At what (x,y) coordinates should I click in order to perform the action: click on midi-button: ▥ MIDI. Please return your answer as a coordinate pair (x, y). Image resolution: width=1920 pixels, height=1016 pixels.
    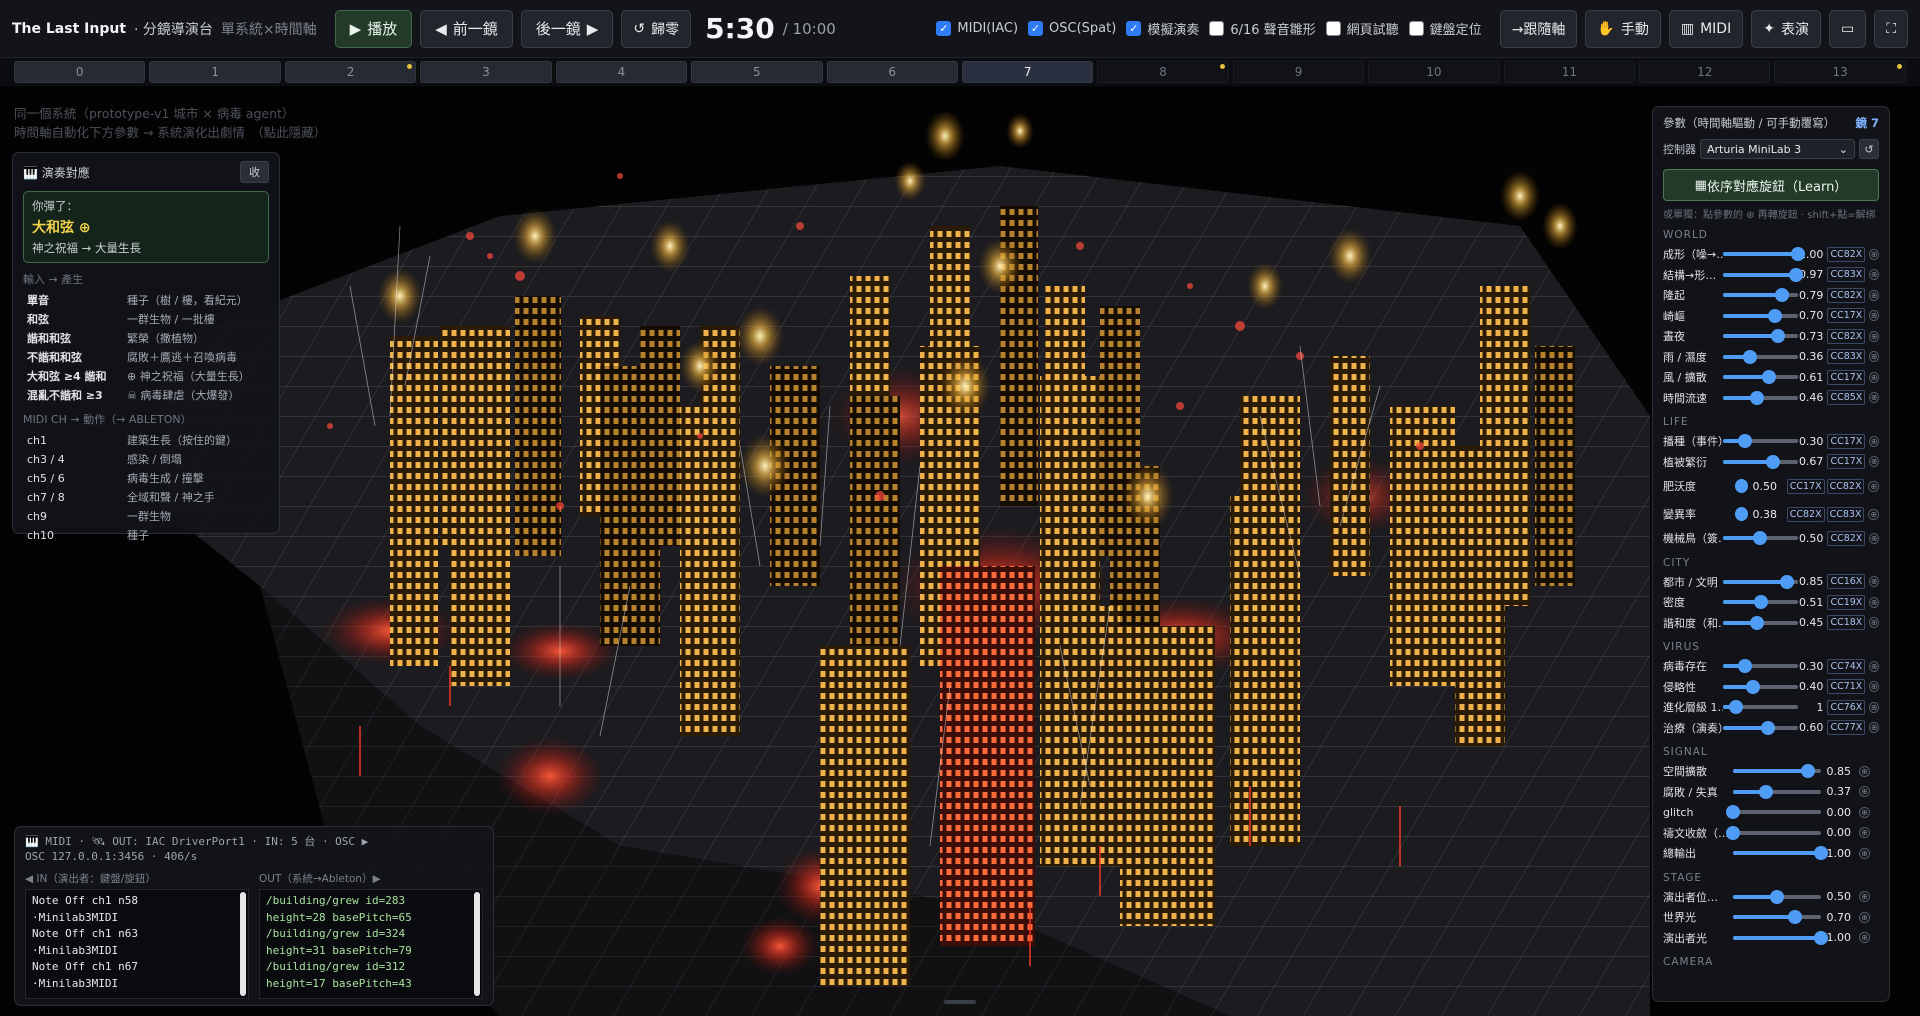
    Looking at the image, I should click on (1706, 28).